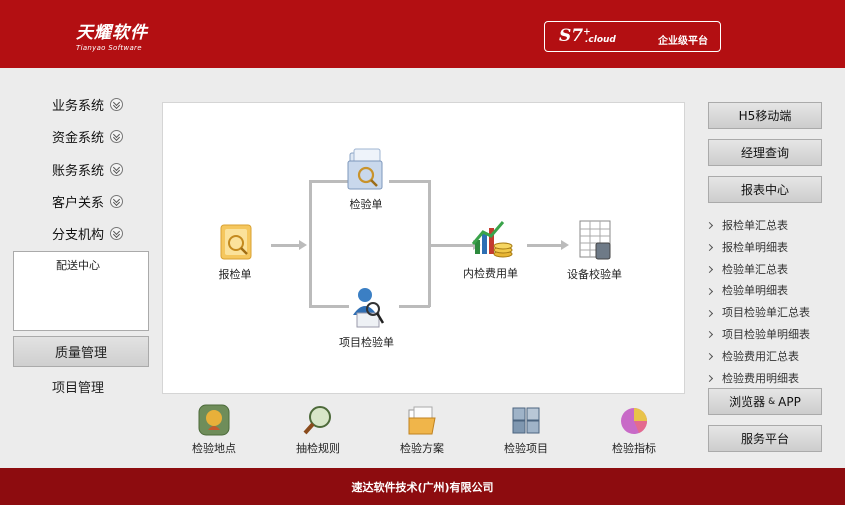 The width and height of the screenshot is (845, 505). I want to click on manager-query-button: 经理查询, so click(765, 152).